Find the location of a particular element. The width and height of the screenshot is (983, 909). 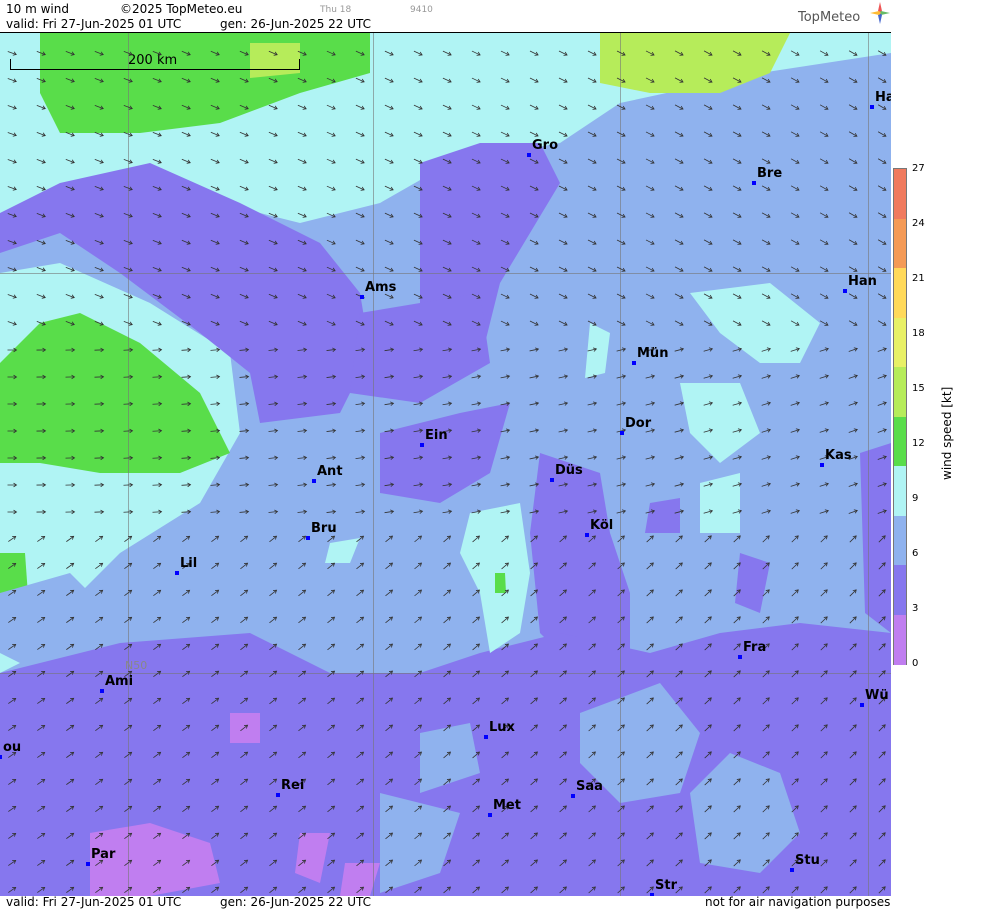

day-code: Thu 18 is located at coordinates (336, 10).